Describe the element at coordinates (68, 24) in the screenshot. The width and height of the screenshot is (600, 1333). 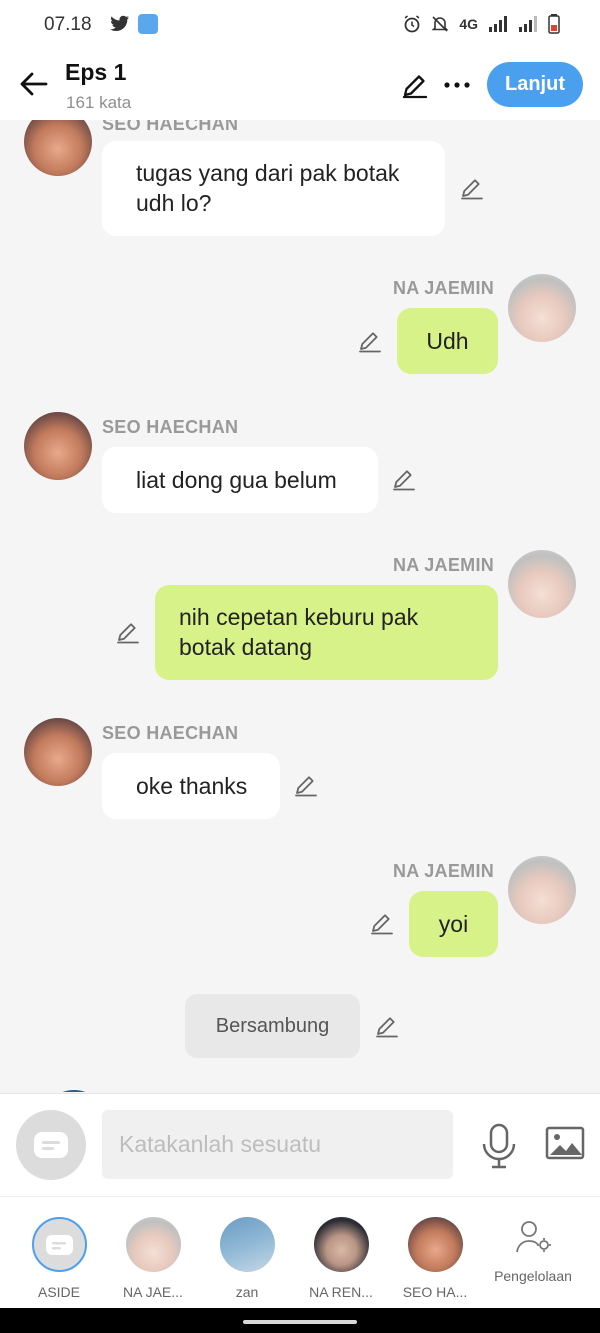
I see `status-time: 07.18` at that location.